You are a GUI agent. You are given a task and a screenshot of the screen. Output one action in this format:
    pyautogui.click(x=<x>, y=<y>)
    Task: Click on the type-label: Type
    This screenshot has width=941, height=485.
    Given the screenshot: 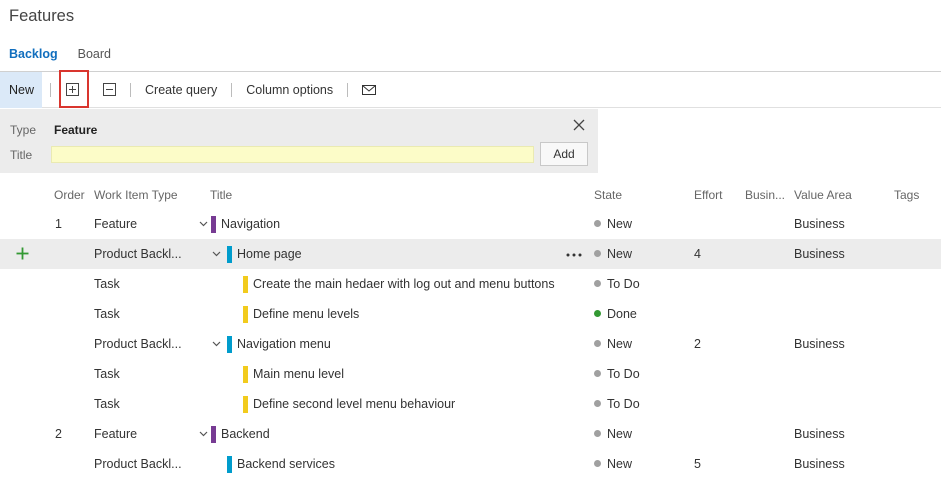 What is the action you would take?
    pyautogui.click(x=23, y=130)
    